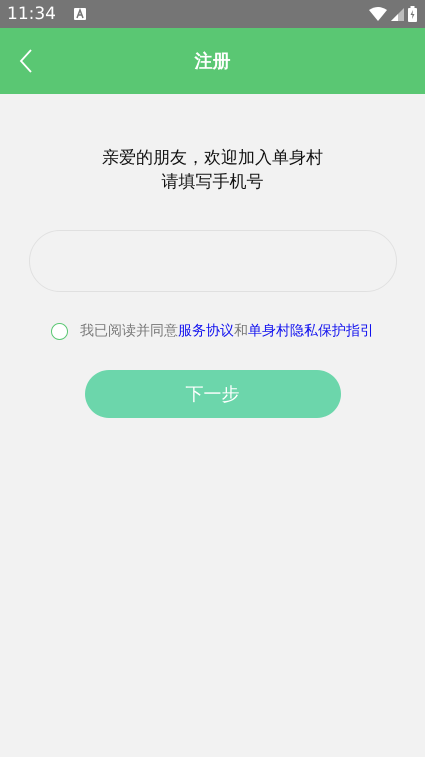 This screenshot has height=757, width=425. What do you see at coordinates (26, 61) in the screenshot?
I see `back-icon` at bounding box center [26, 61].